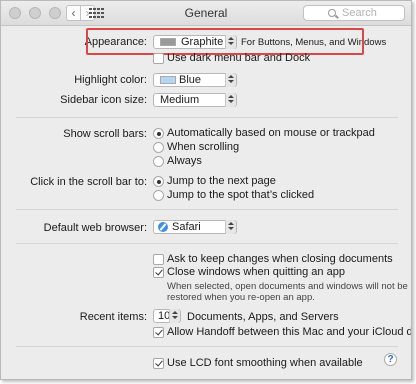 This screenshot has height=384, width=416. Describe the element at coordinates (35, 13) in the screenshot. I see `minimize-window-button` at that location.